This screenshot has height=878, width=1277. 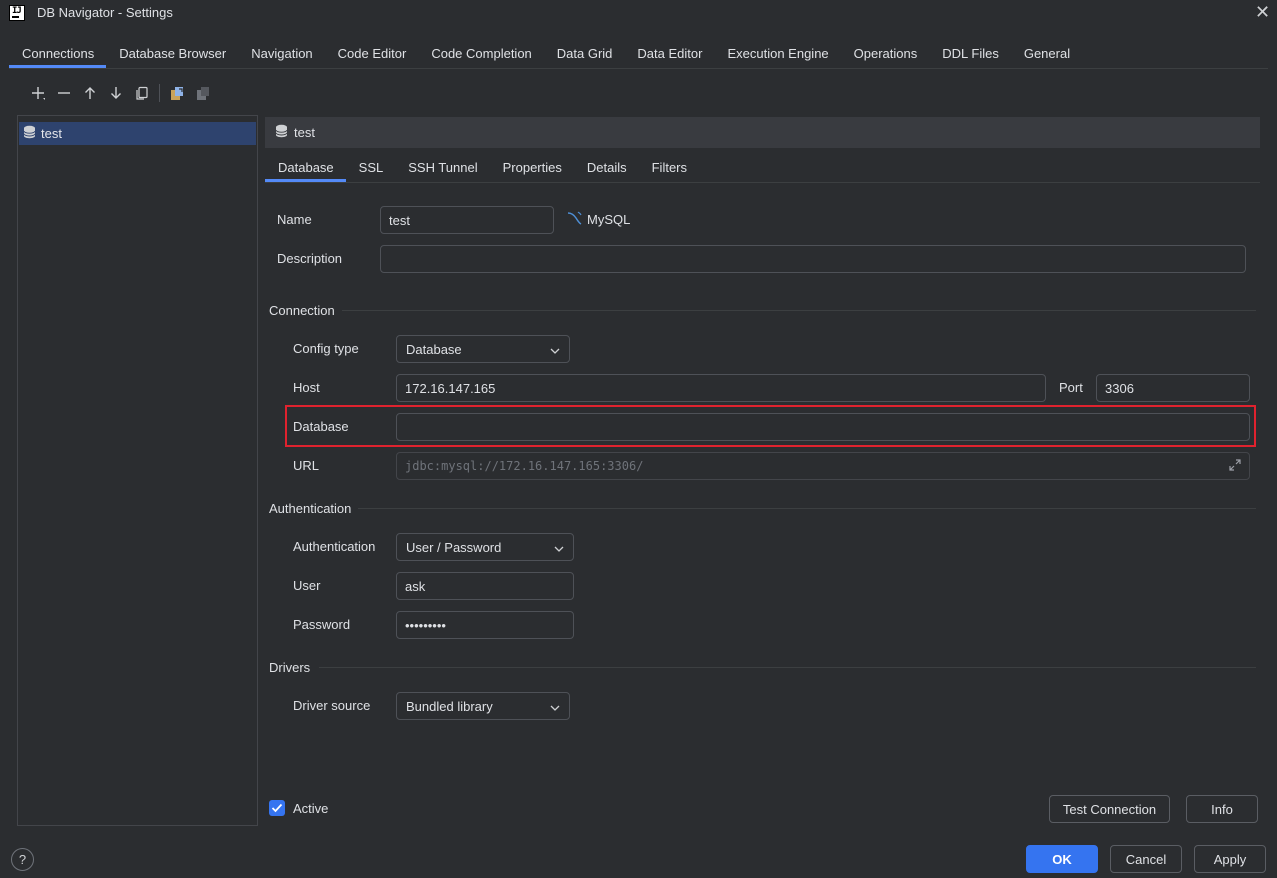 What do you see at coordinates (813, 259) in the screenshot?
I see `description-field` at bounding box center [813, 259].